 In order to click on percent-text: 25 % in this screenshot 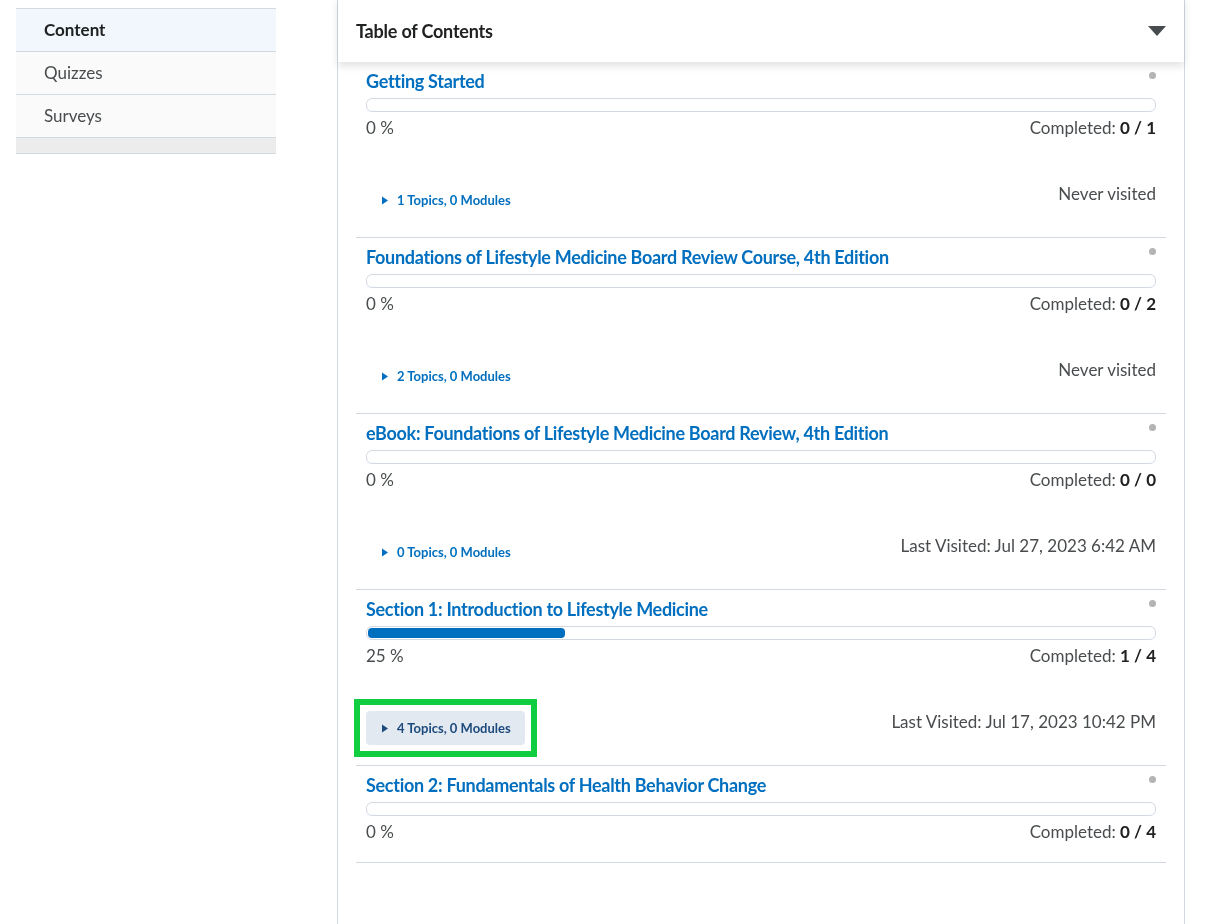, I will do `click(385, 655)`.